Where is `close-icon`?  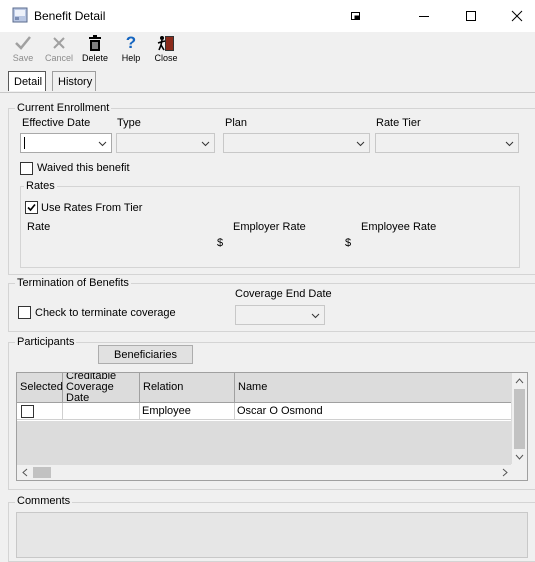
close-icon is located at coordinates (517, 16).